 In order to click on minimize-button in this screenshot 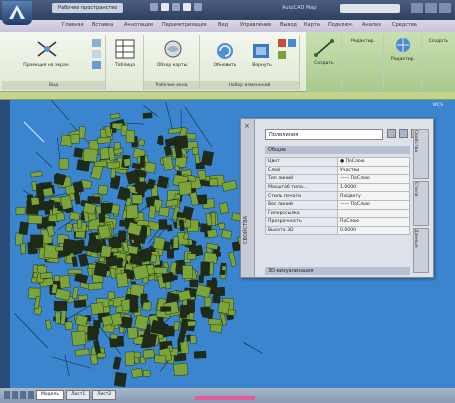, I will do `click(417, 8)`.